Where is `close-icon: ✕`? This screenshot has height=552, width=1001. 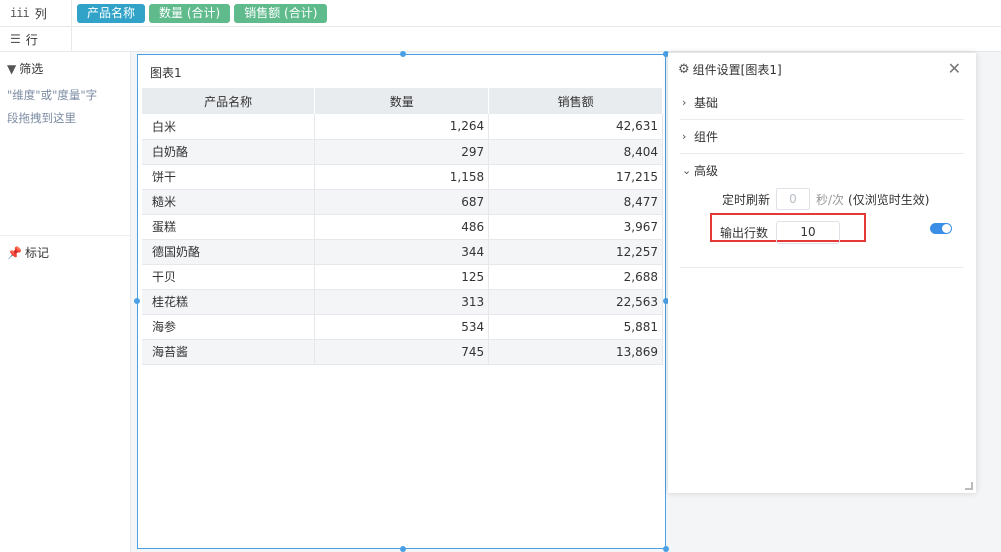
close-icon: ✕ is located at coordinates (954, 69).